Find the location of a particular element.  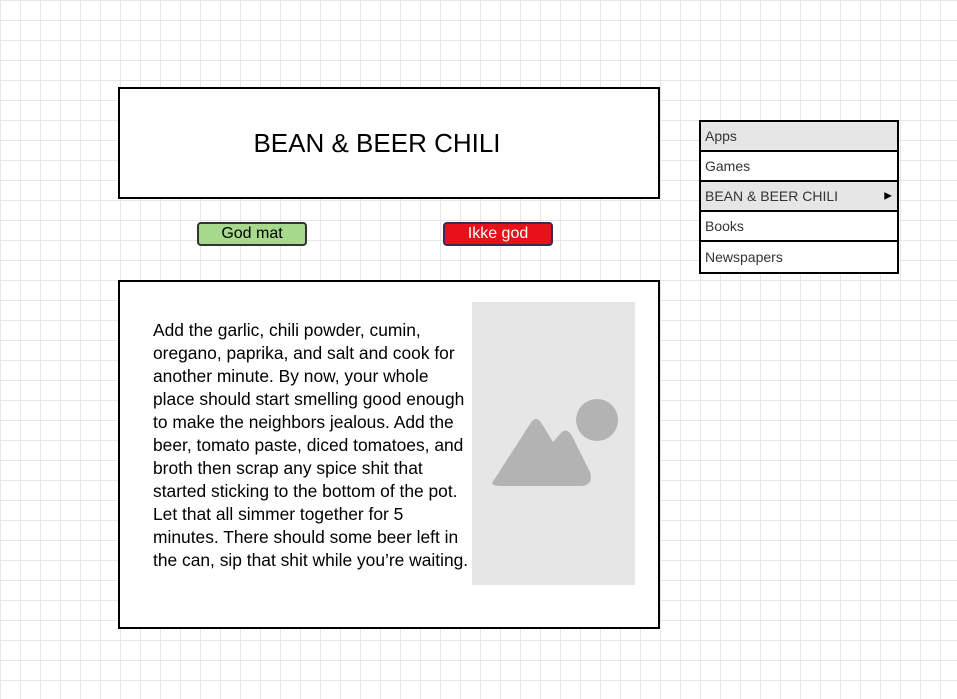

menu-item-label: Newspapers is located at coordinates (744, 257).